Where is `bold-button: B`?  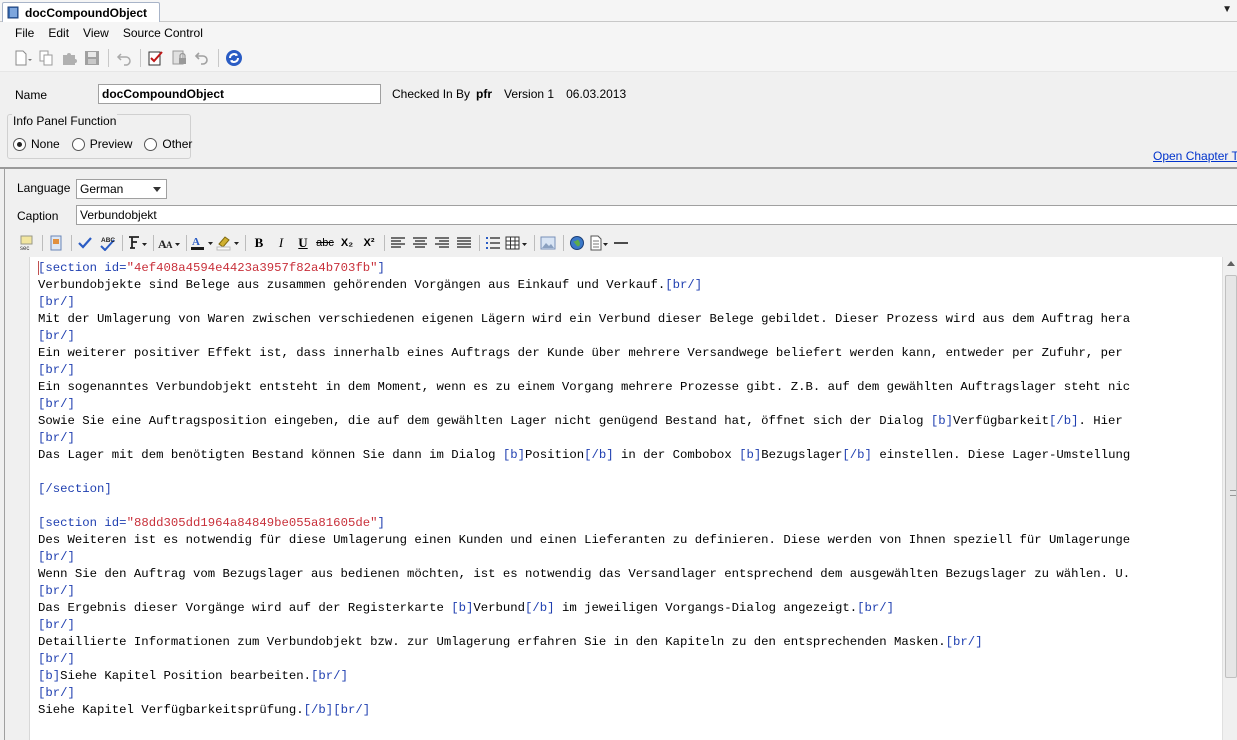
bold-button: B is located at coordinates (259, 243).